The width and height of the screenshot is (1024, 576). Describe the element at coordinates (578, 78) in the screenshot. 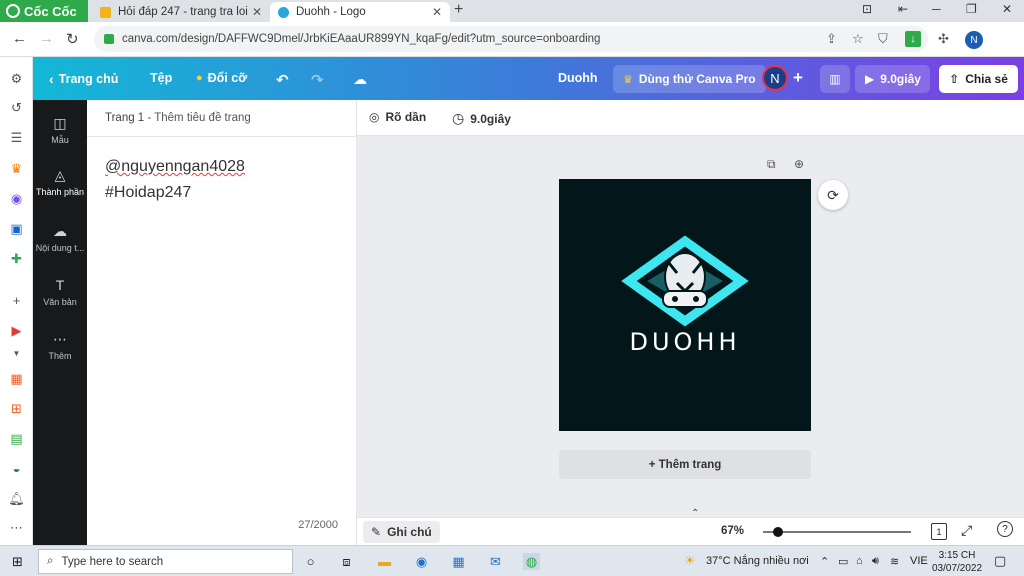

I see `design-title: Duohh` at that location.